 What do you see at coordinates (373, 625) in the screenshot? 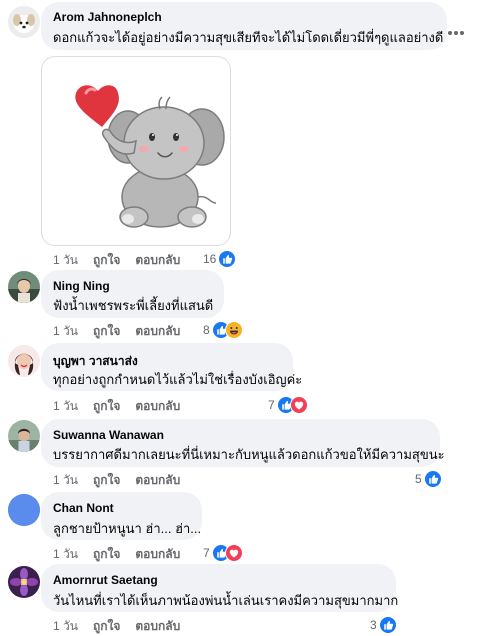
I see `reaction-count: 3` at bounding box center [373, 625].